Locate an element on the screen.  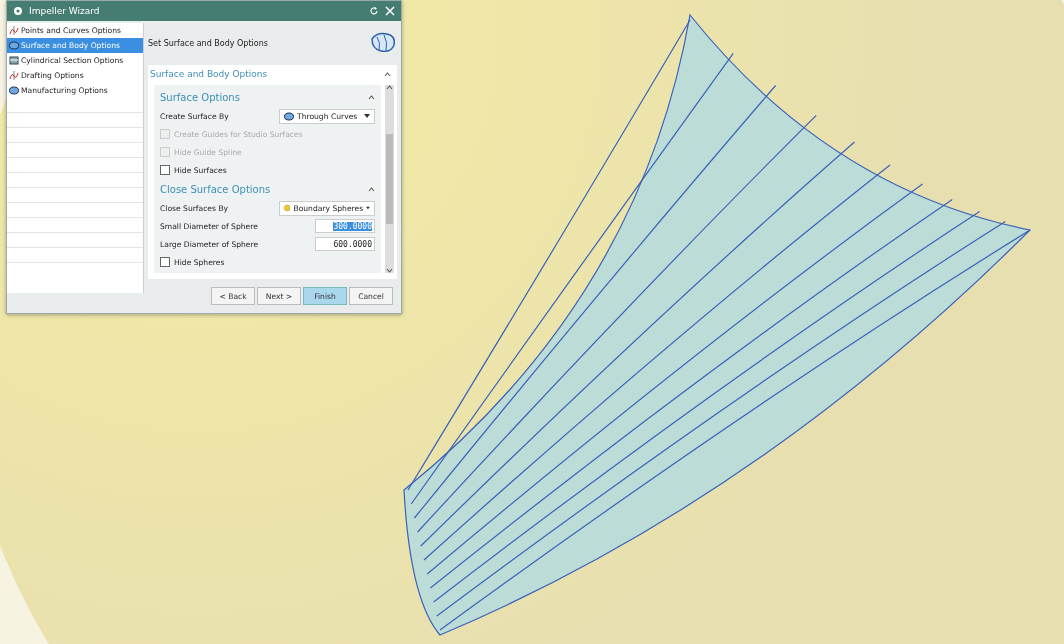
scroll-up-icon is located at coordinates (389, 87).